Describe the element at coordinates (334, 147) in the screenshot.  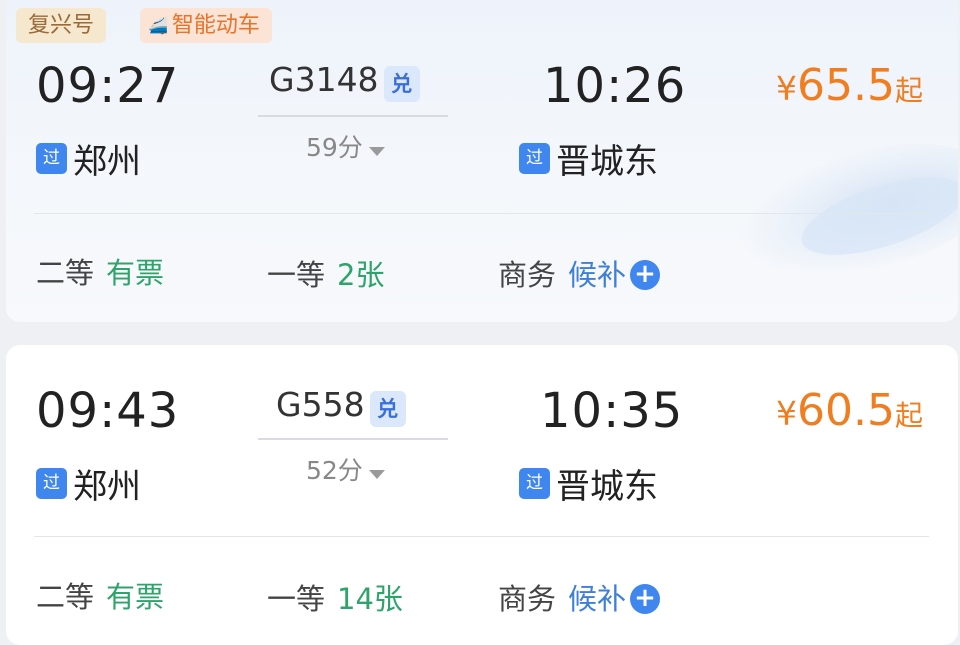
I see `duration: 59分` at that location.